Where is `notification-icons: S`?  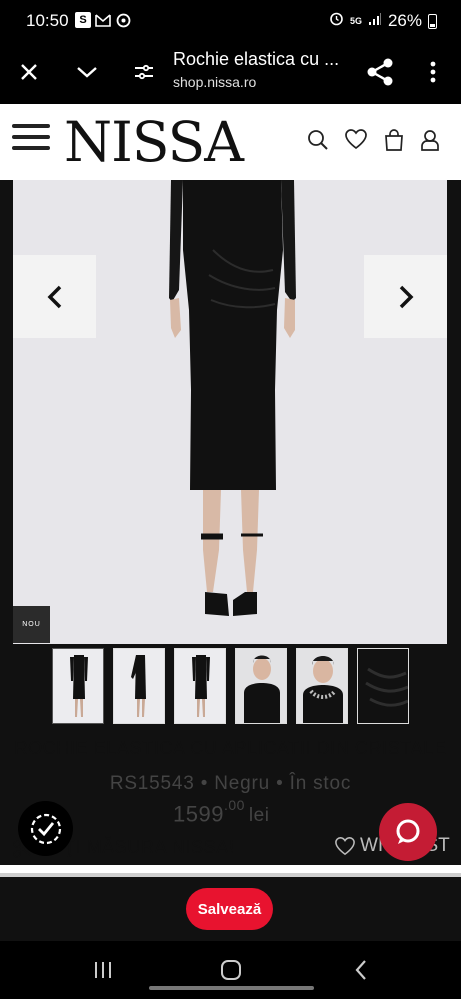
notification-icons: S is located at coordinates (103, 20).